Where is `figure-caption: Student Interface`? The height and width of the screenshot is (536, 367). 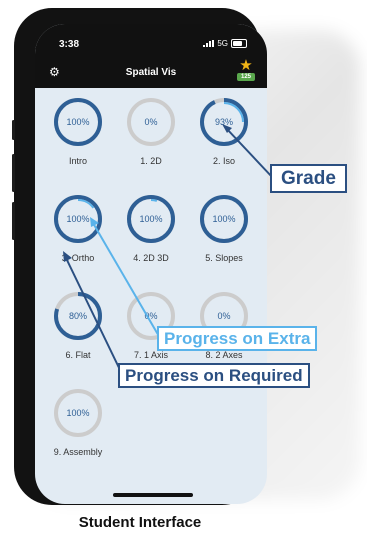
figure-caption: Student Interface is located at coordinates (140, 522).